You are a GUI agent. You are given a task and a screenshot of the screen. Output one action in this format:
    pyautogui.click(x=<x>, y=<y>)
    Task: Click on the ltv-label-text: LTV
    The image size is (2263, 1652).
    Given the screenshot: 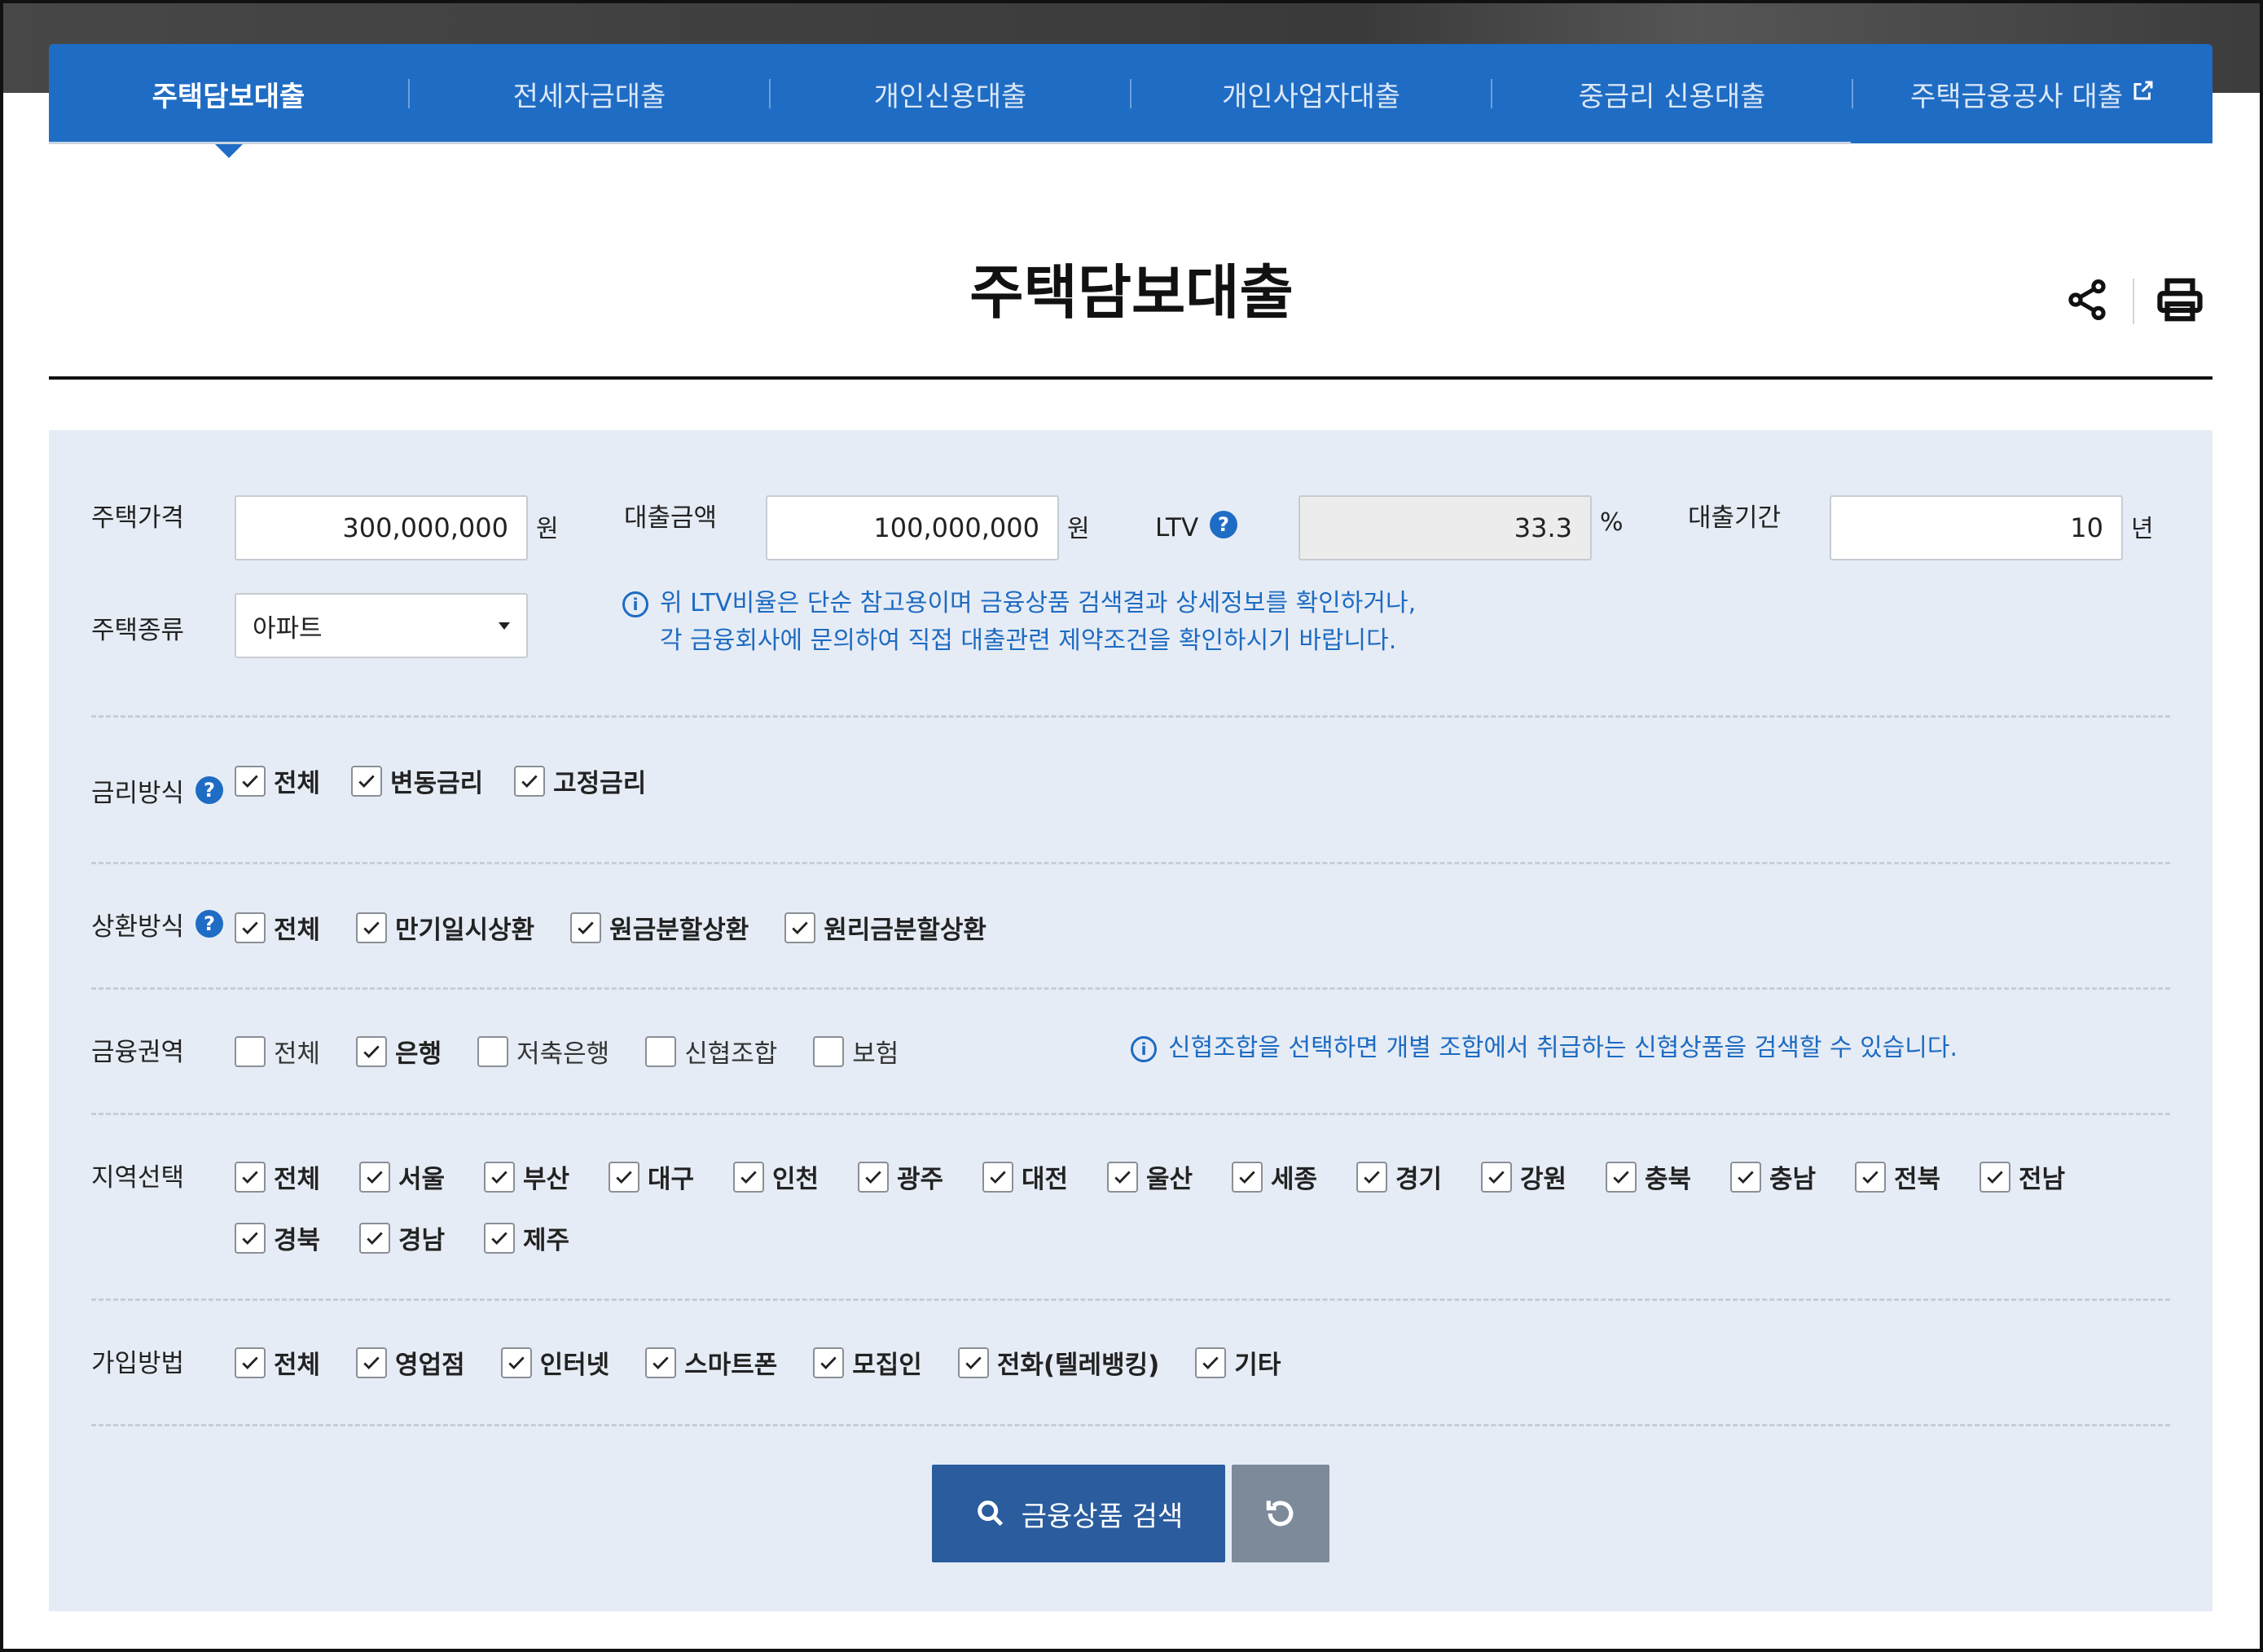 What is the action you would take?
    pyautogui.click(x=1177, y=528)
    